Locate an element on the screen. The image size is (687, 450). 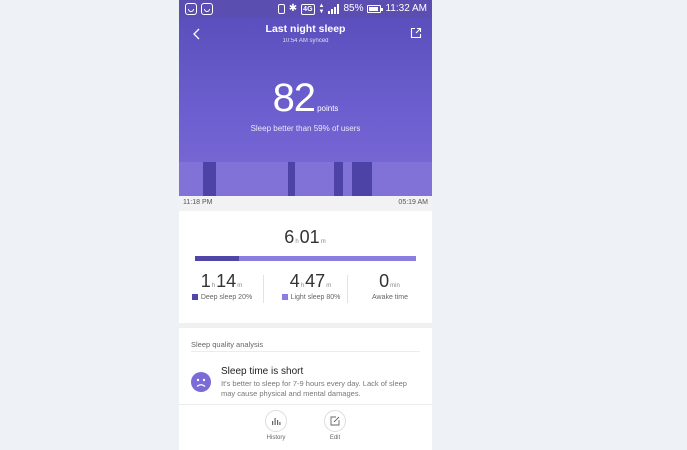
light-sleep-stat: 4h47m Light sleep 80% is located at coordinates (311, 286).